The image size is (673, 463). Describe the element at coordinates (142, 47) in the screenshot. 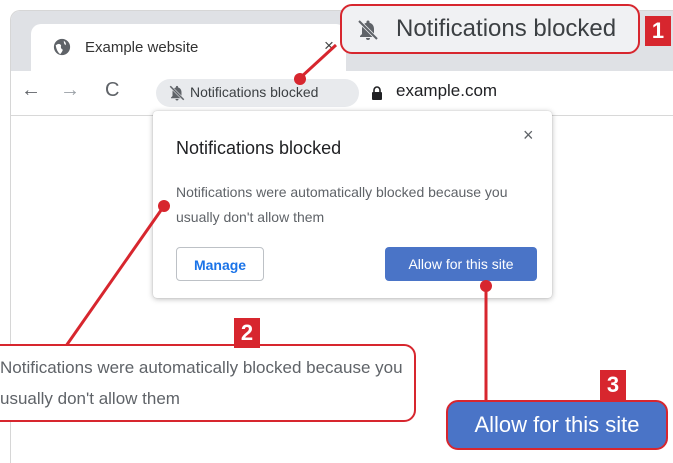

I see `tab-title: Example website` at that location.